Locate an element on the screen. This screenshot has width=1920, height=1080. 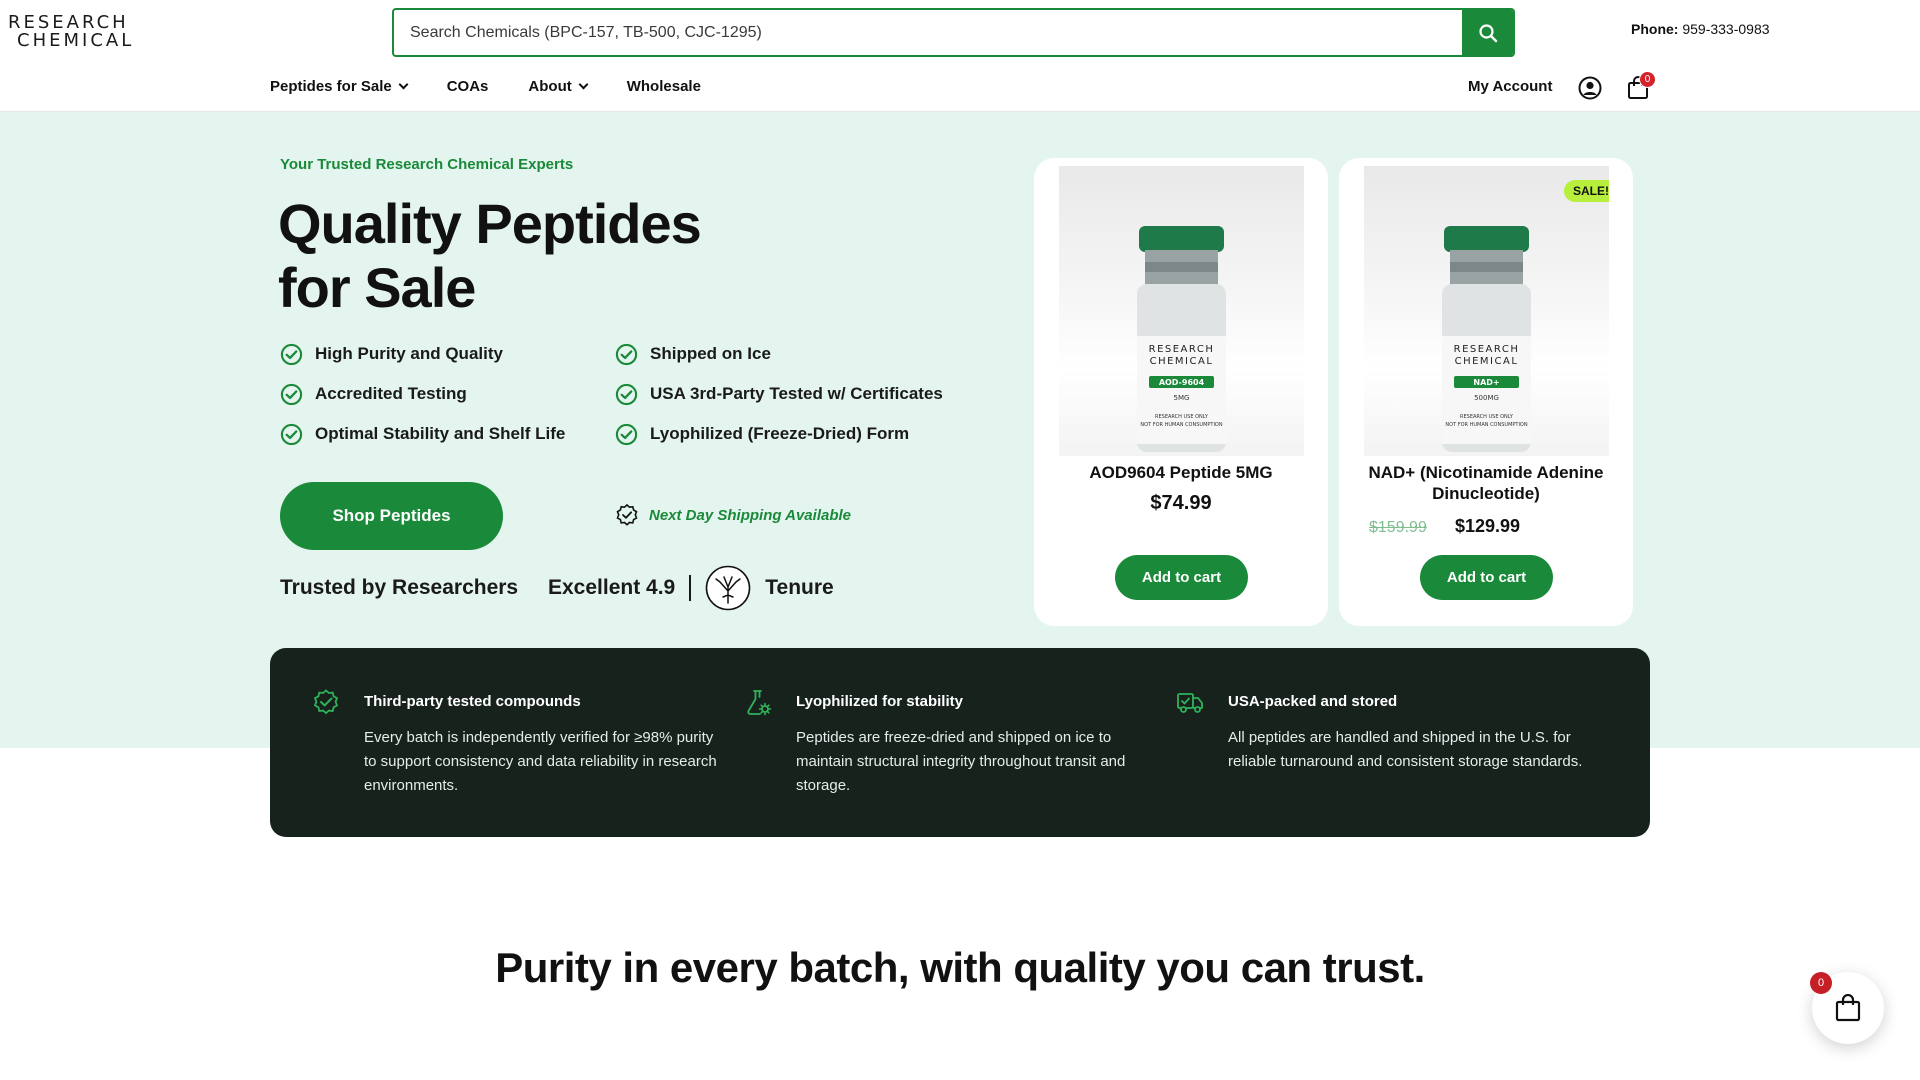
shopping-bag-icon is located at coordinates (1848, 1008).